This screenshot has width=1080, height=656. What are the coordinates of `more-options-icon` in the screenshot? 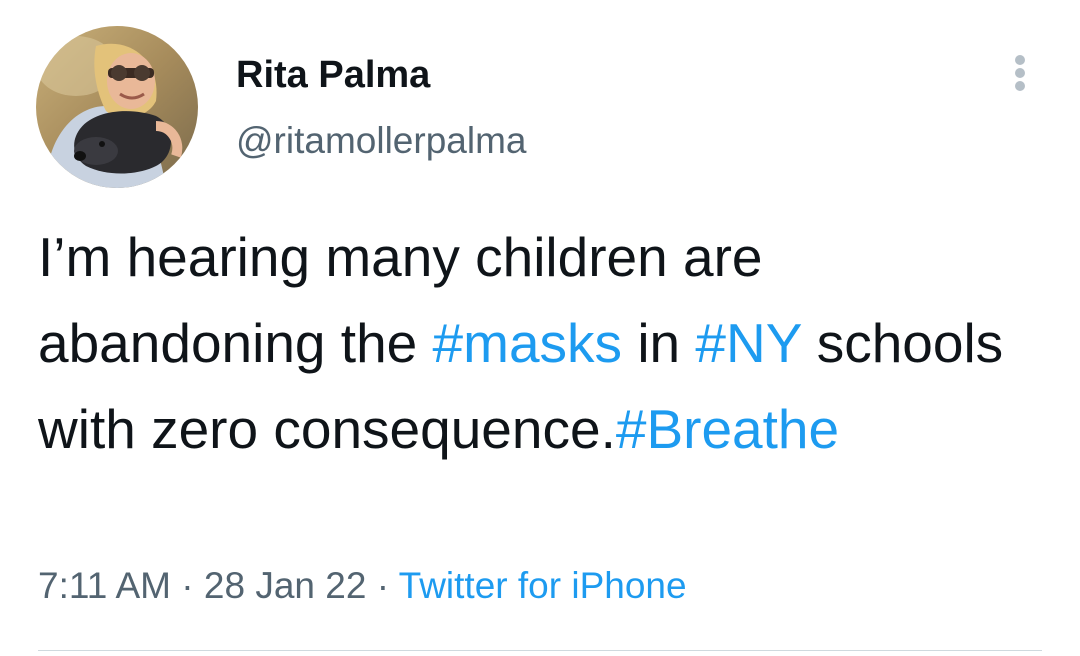 It's located at (1020, 73).